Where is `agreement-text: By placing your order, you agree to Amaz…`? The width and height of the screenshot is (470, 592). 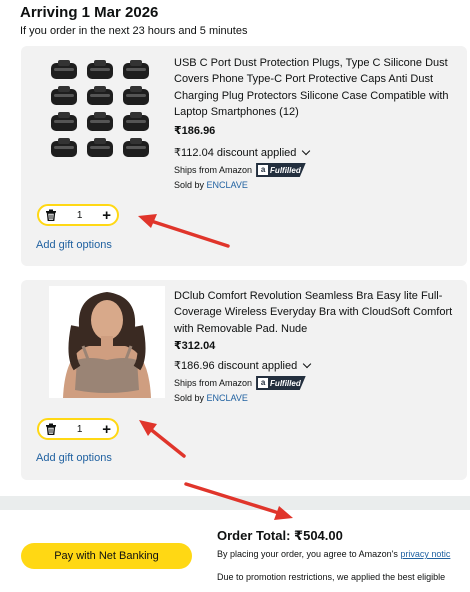
agreement-text: By placing your order, you agree to Amaz… is located at coordinates (333, 554).